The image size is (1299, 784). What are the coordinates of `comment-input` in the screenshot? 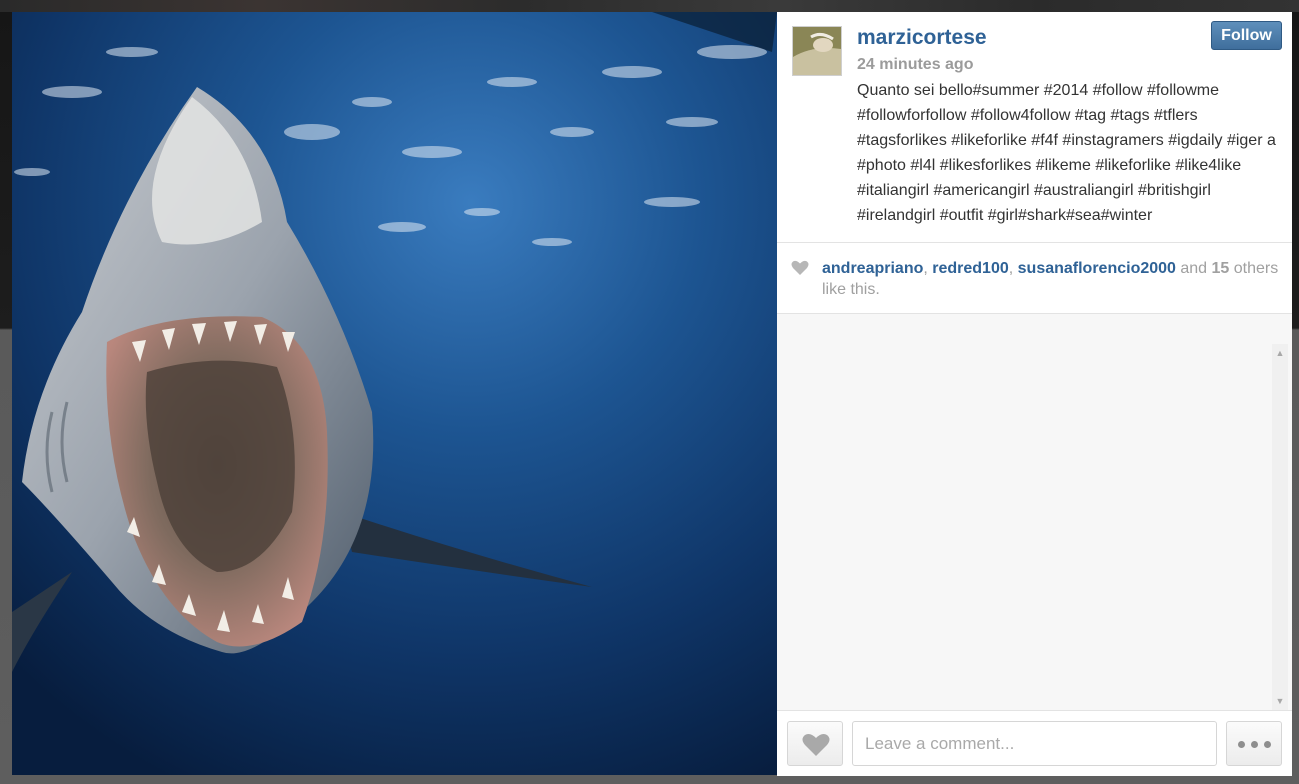 It's located at (1034, 743).